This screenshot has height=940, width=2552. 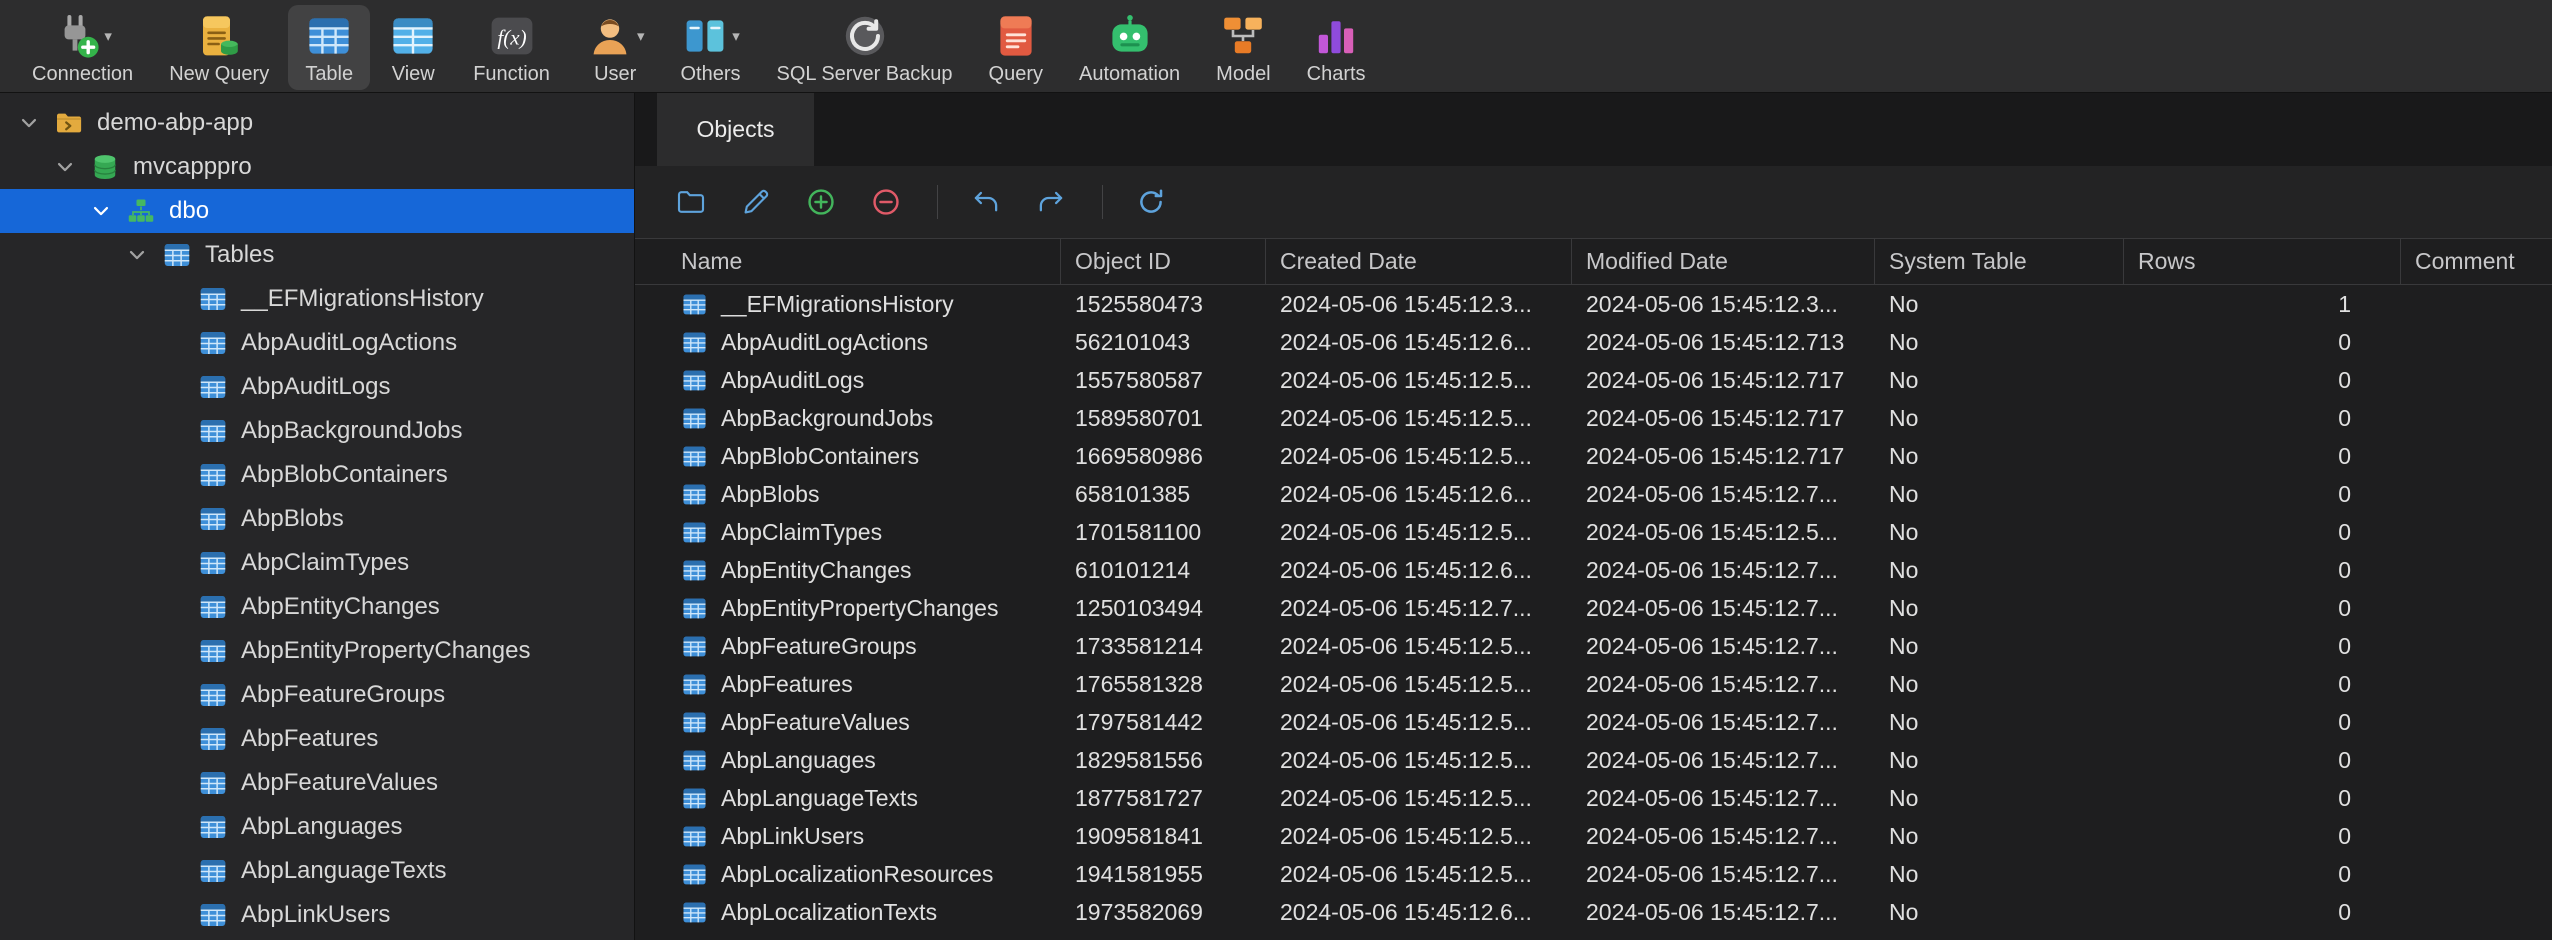 I want to click on tree-item-abpclaimtypes: AbpClaimTypes, so click(x=317, y=563).